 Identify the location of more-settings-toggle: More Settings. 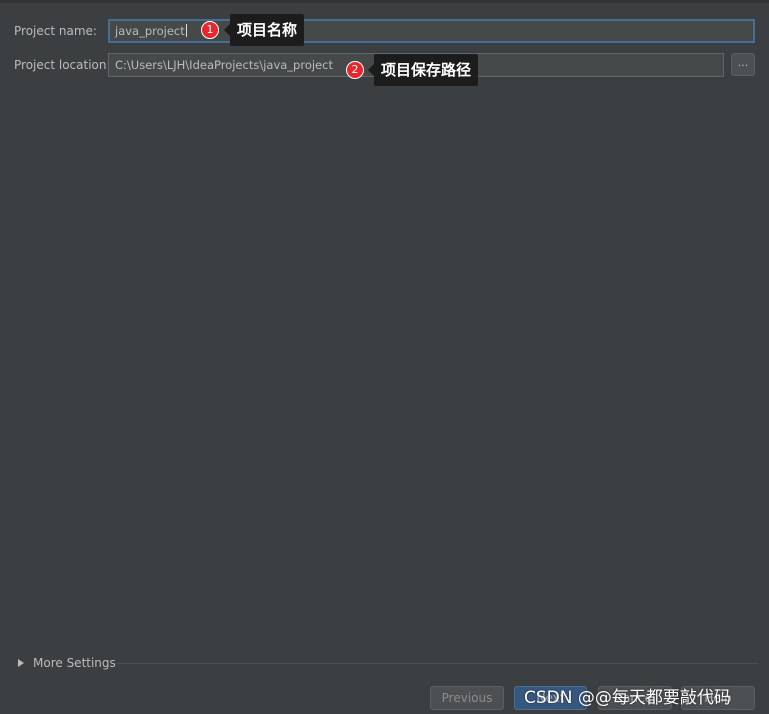
(67, 663).